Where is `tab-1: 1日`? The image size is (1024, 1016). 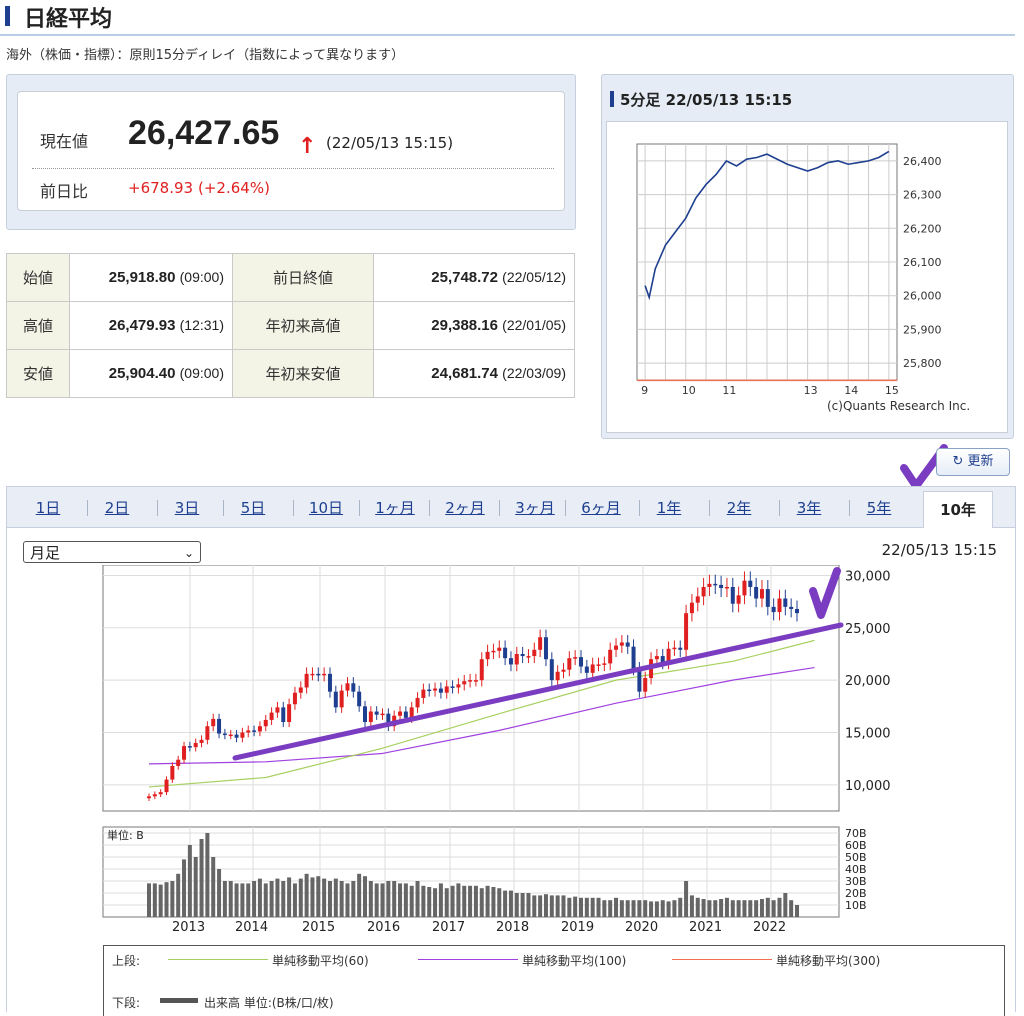 tab-1: 1日 is located at coordinates (48, 507).